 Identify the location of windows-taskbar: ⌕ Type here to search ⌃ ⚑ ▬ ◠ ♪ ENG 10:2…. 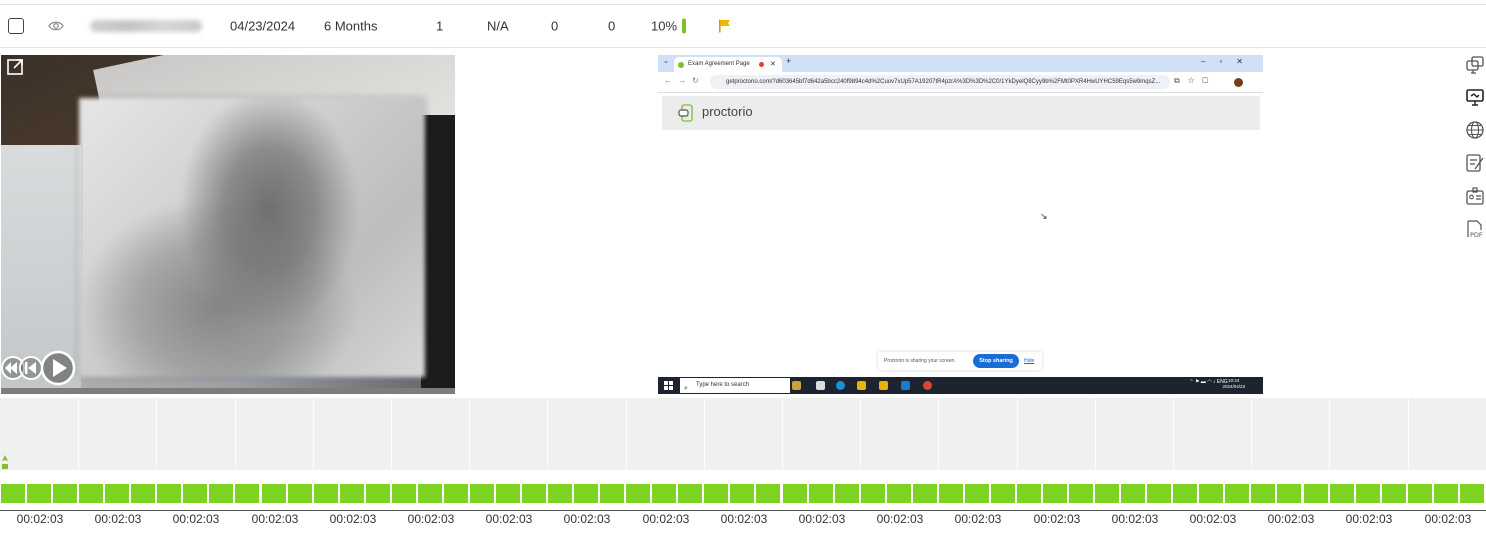
(960, 385).